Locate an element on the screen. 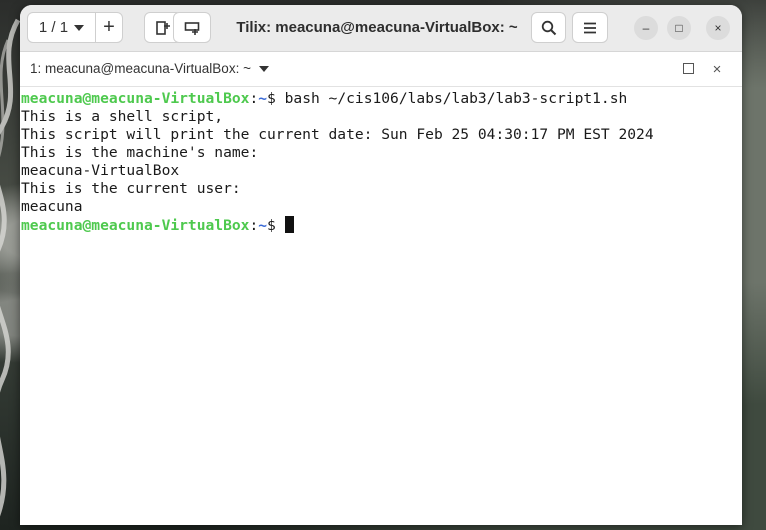 This screenshot has width=766, height=530. terminal-title-bar: 1: meacuna@meacuna-VirtualBox: ~ × is located at coordinates (381, 69).